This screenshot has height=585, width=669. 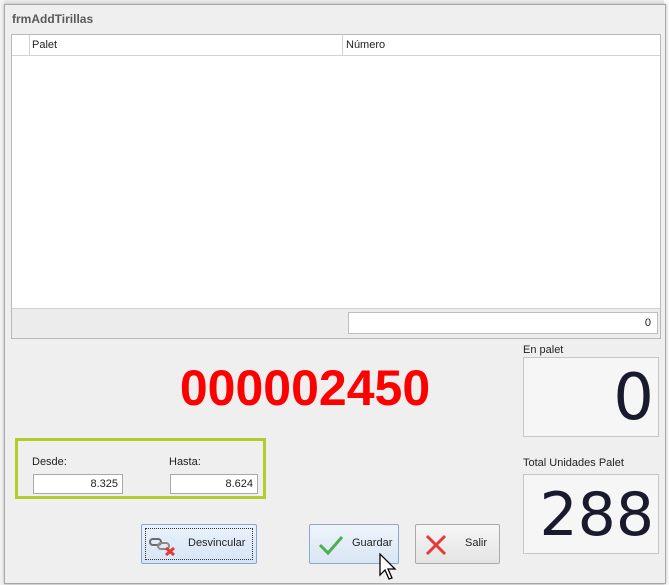 What do you see at coordinates (503, 323) in the screenshot?
I see `grid-footer-total: 0` at bounding box center [503, 323].